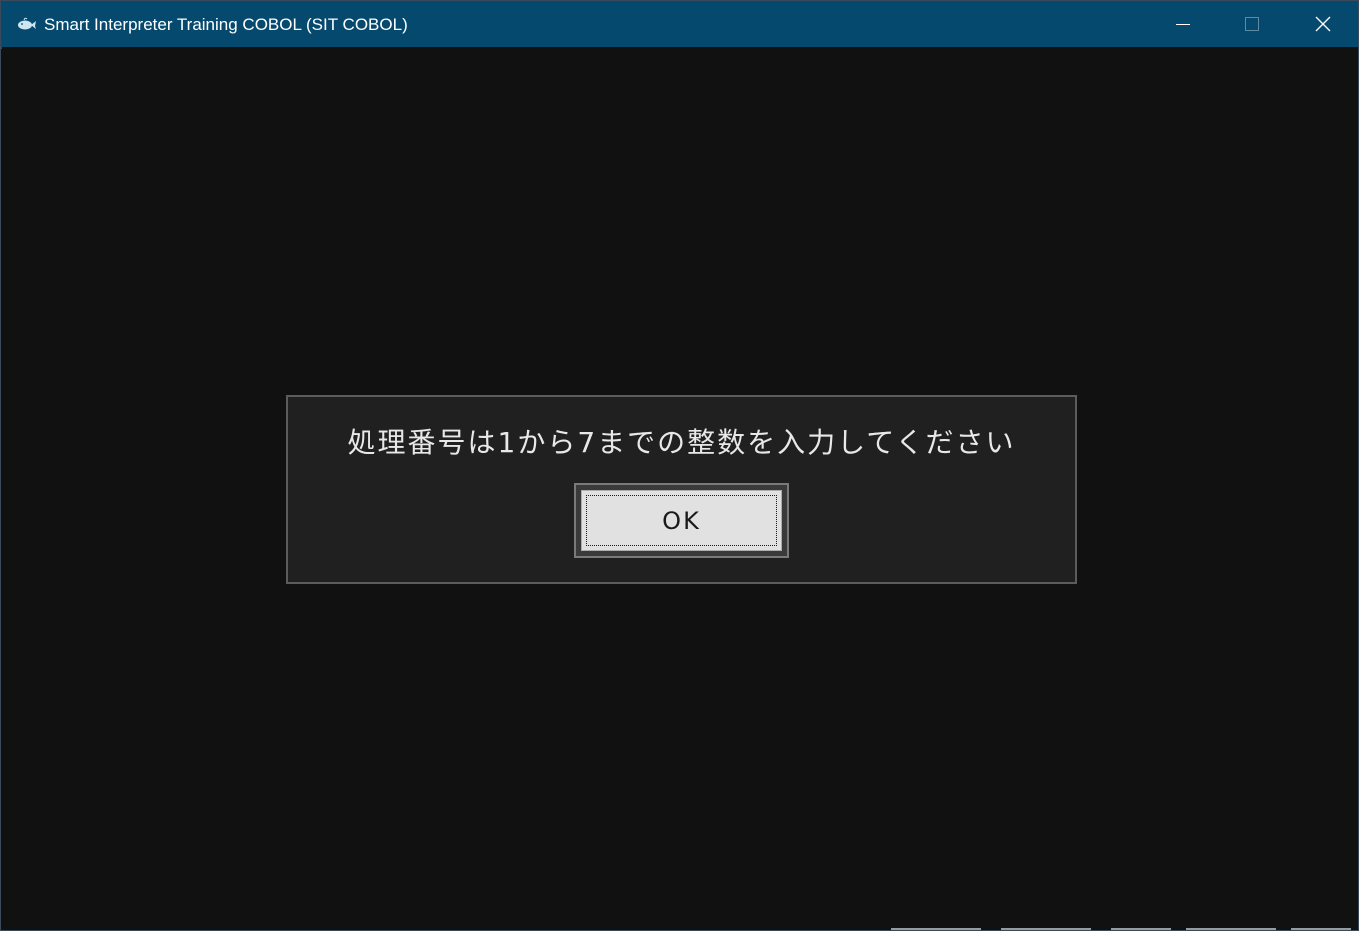  I want to click on ok-button-frame: OK, so click(681, 520).